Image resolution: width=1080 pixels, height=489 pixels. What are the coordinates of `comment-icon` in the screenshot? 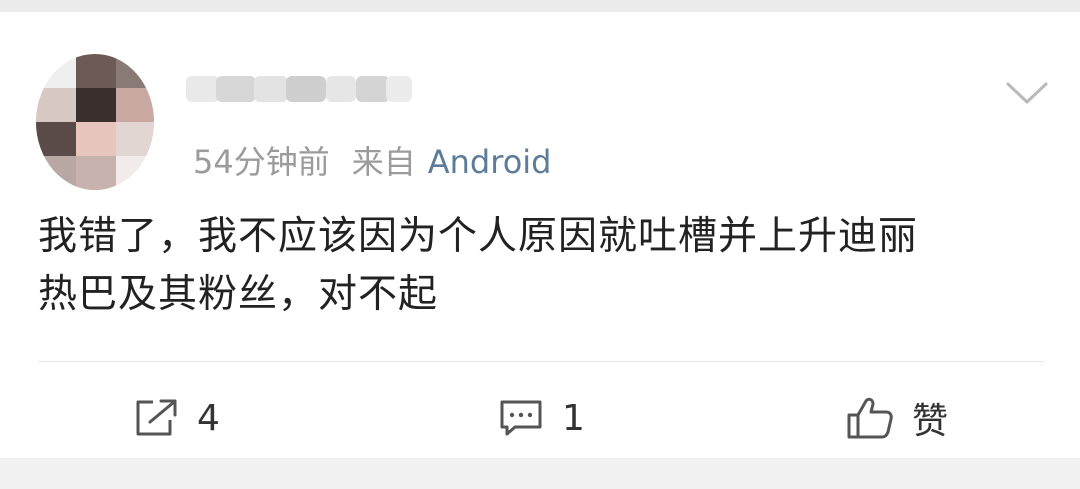 It's located at (521, 418).